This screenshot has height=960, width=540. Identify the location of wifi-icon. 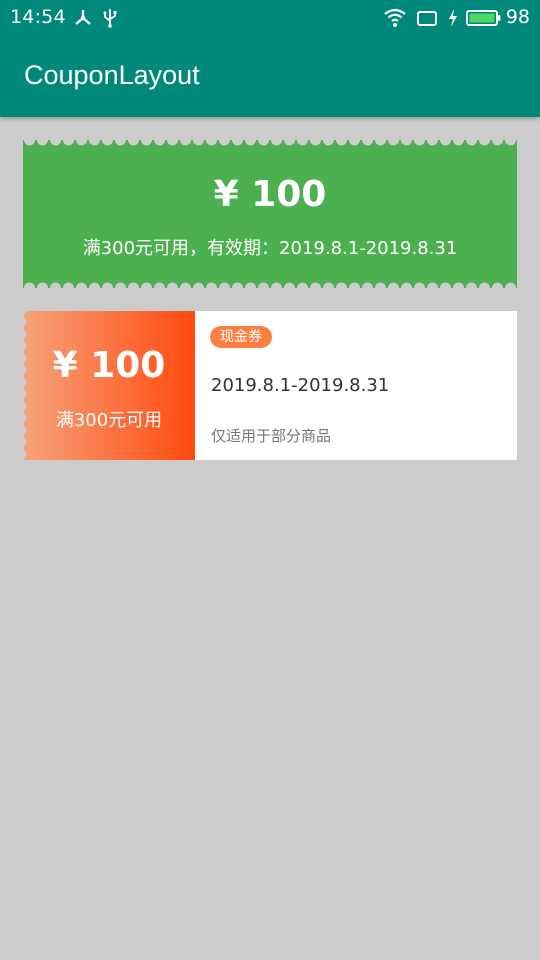
(395, 18).